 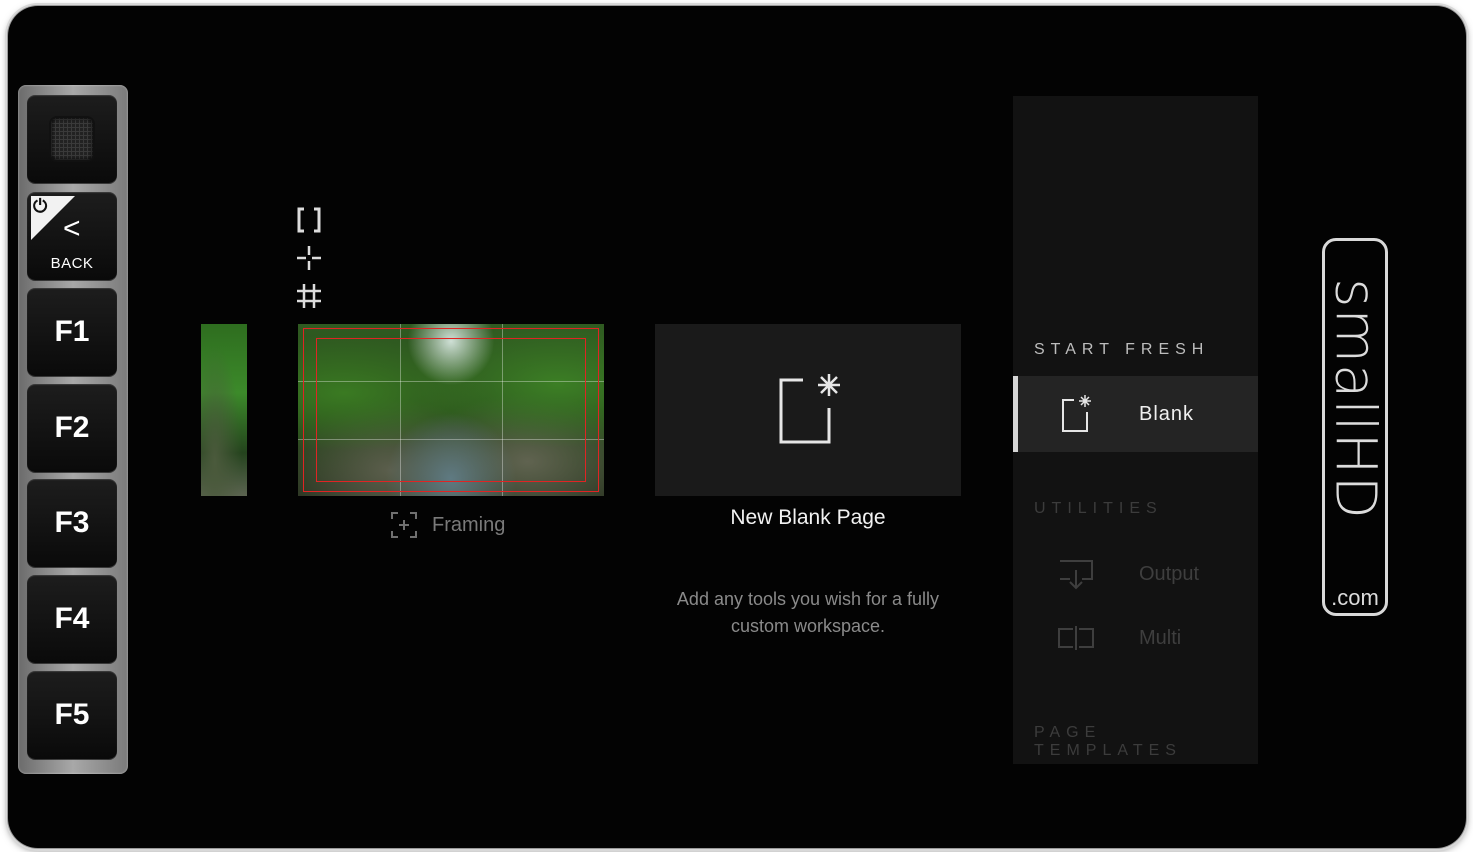 I want to click on grid-icon, so click(x=309, y=296).